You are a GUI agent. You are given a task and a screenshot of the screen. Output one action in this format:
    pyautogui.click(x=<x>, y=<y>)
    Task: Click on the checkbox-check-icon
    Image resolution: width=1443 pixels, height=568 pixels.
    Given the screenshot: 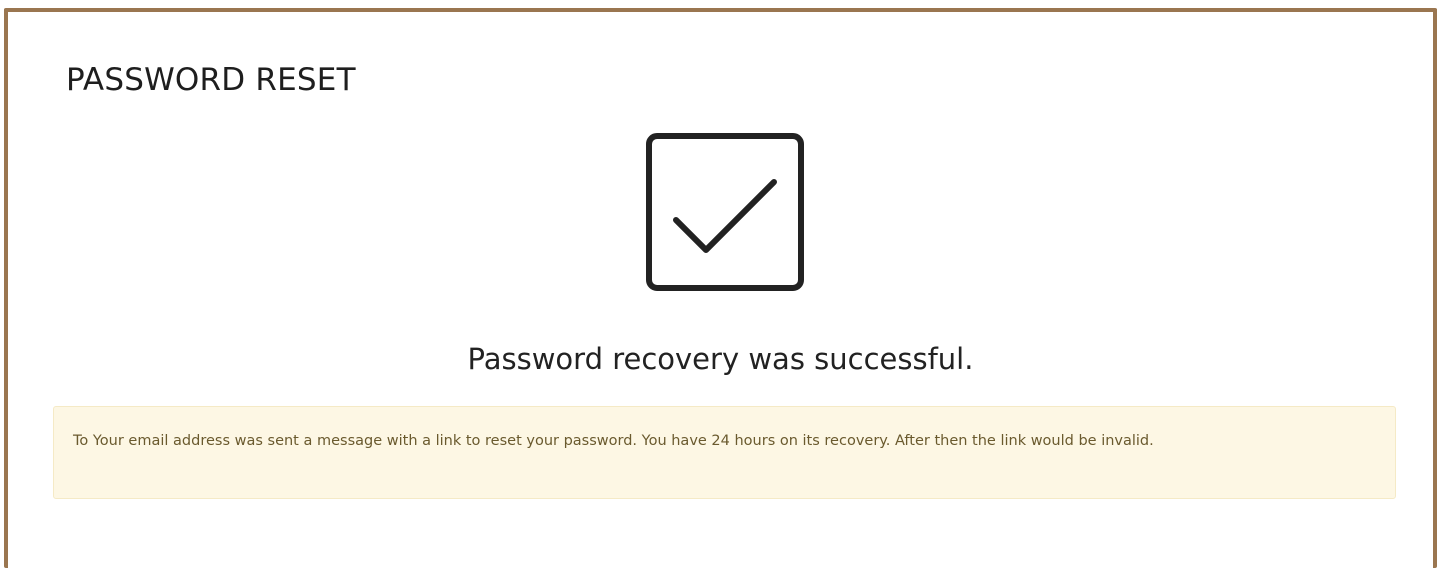 What is the action you would take?
    pyautogui.click(x=725, y=212)
    